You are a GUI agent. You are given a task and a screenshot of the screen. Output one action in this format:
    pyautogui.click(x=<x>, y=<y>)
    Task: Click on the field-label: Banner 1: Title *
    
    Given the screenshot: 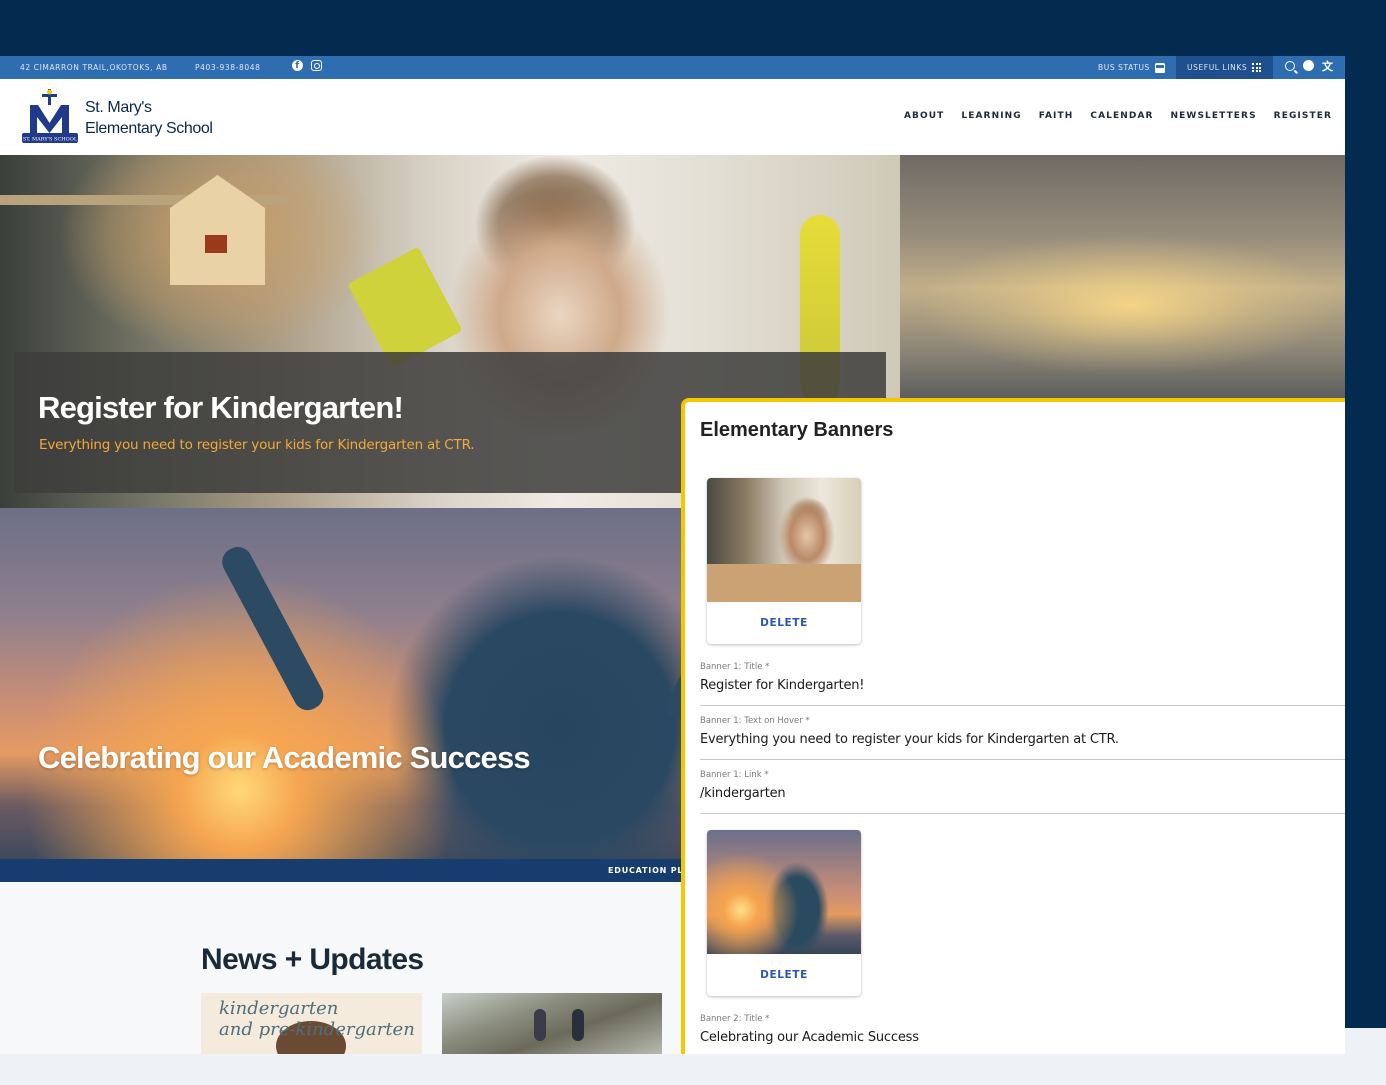 What is the action you would take?
    pyautogui.click(x=735, y=667)
    